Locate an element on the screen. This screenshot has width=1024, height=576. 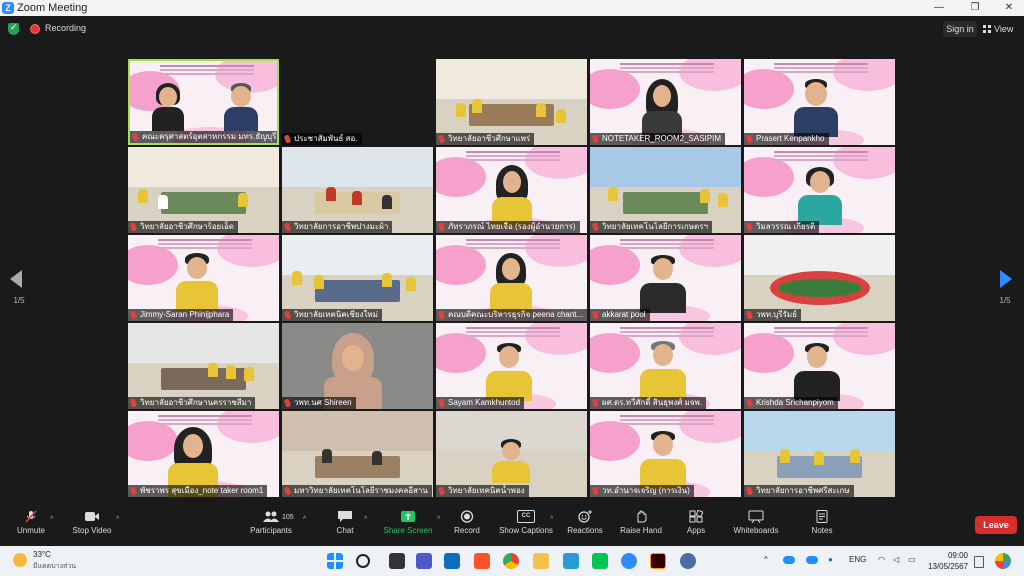
security-shield-icon is located at coordinates (13, 28).